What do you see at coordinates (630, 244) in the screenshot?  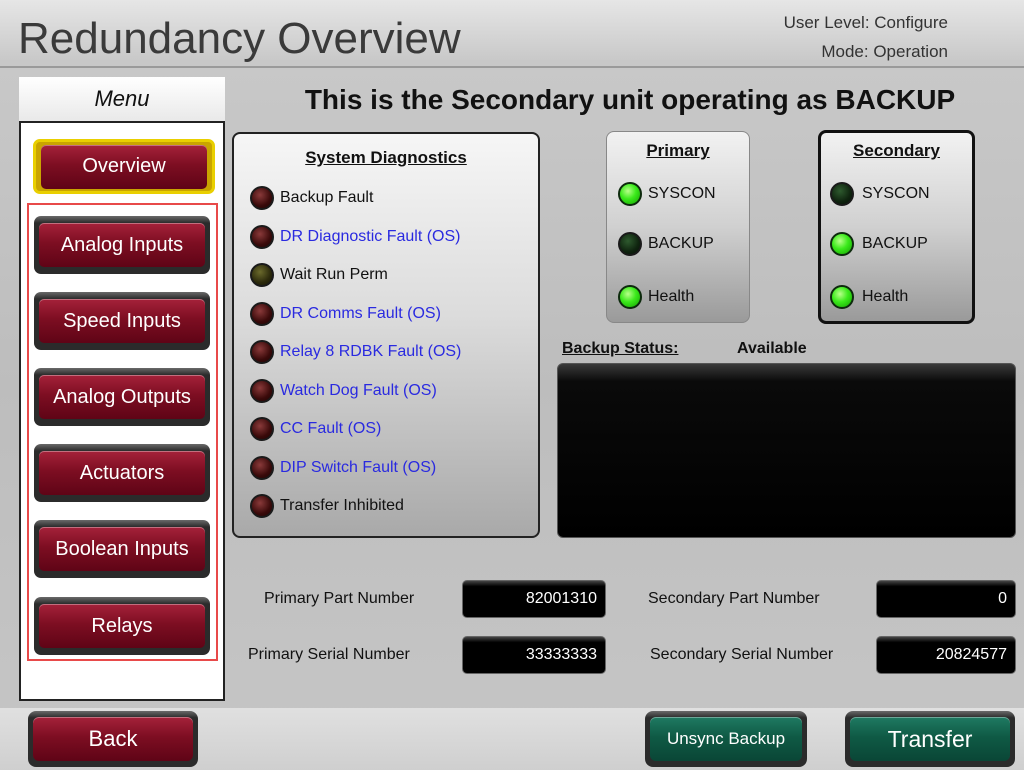 I see `primary-backup-led-icon` at bounding box center [630, 244].